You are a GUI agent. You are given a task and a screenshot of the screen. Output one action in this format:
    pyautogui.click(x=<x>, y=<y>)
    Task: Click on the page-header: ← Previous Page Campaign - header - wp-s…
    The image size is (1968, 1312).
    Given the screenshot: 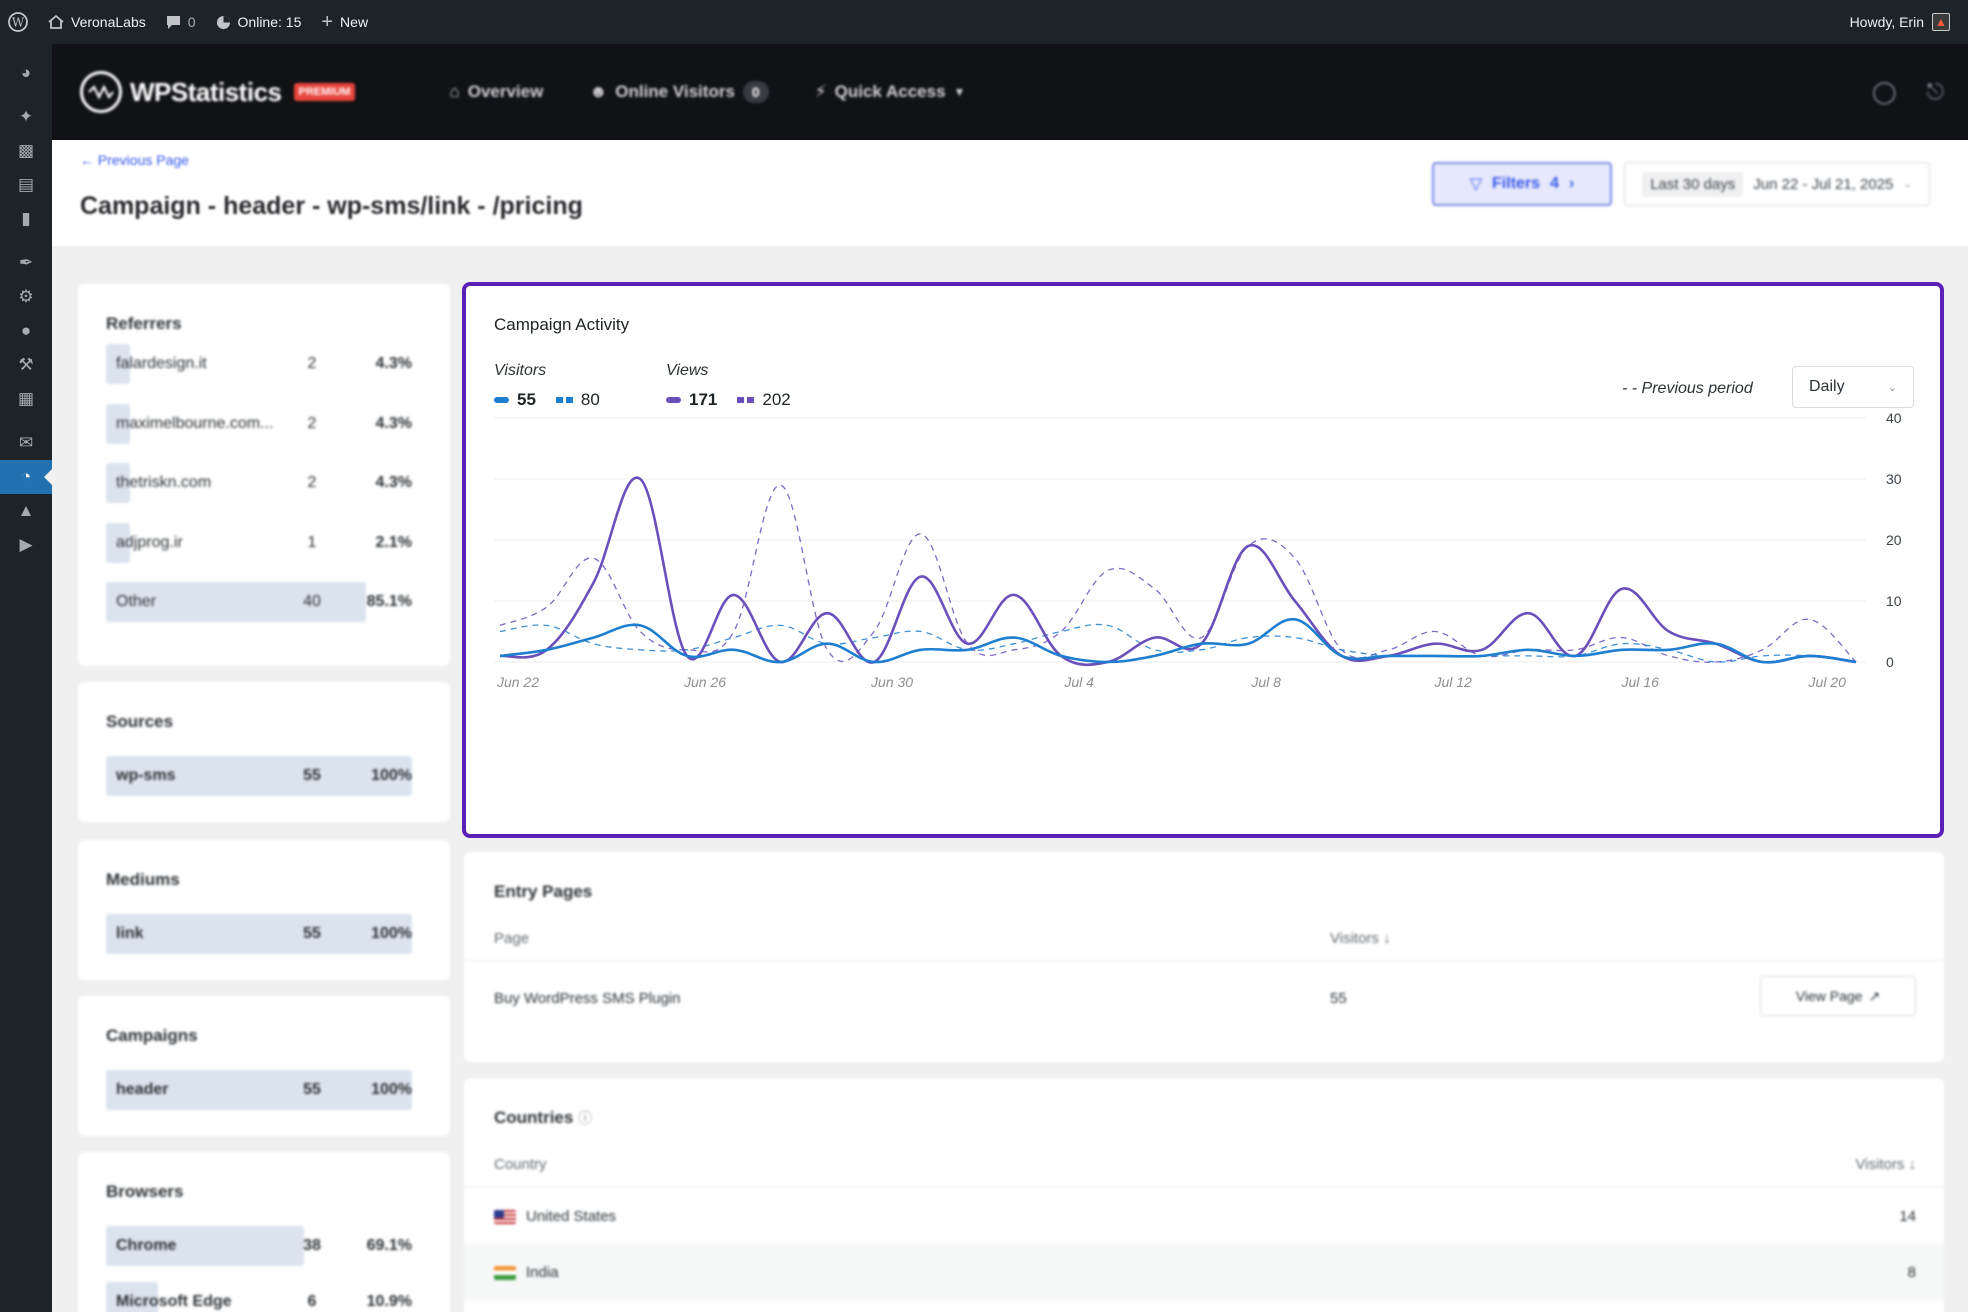 What is the action you would take?
    pyautogui.click(x=1010, y=193)
    